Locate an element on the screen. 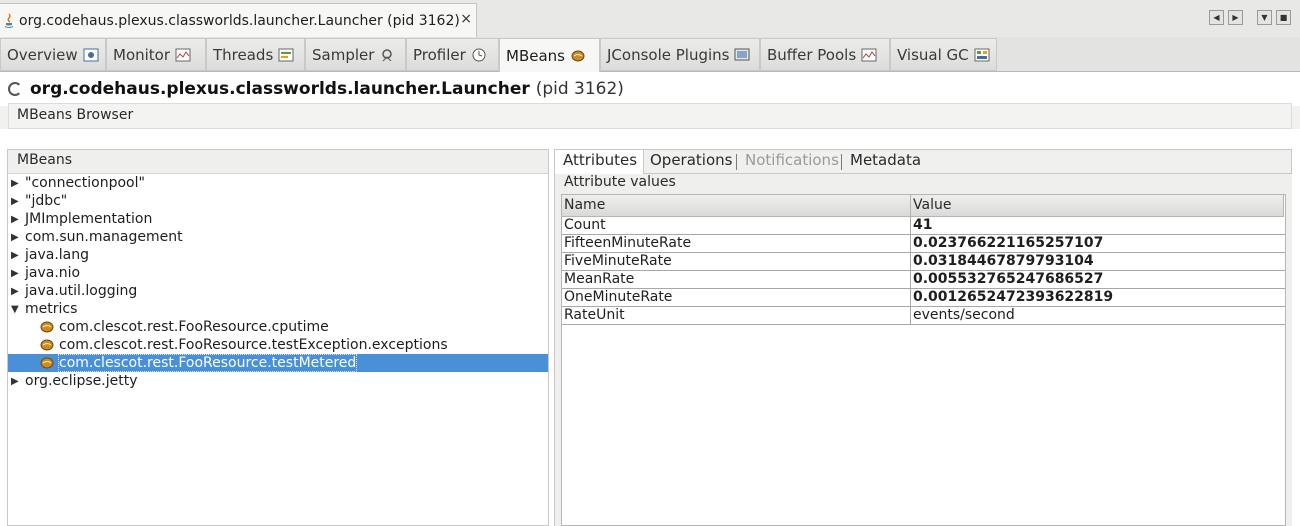  maximize-button: ■ is located at coordinates (1283, 17).